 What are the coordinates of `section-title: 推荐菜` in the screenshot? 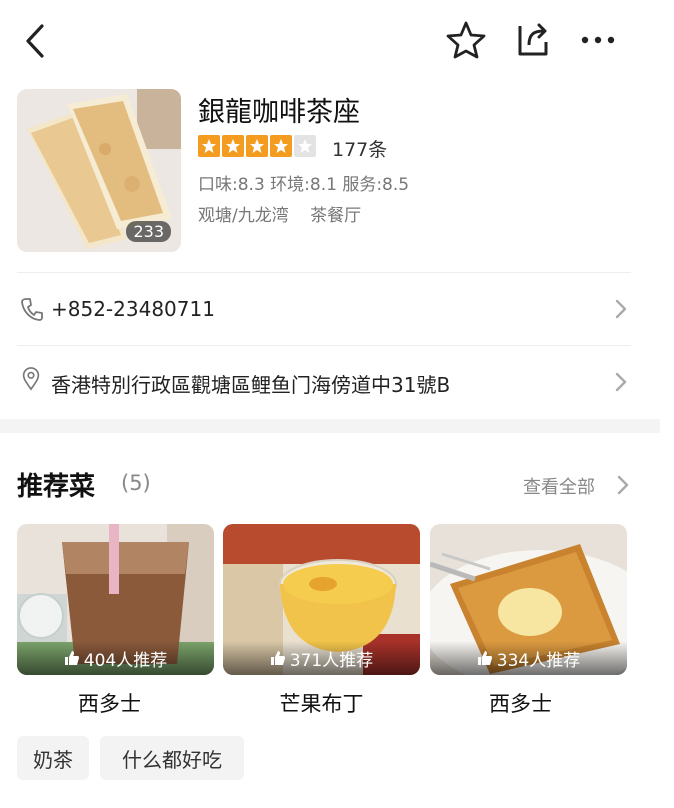 It's located at (56, 487).